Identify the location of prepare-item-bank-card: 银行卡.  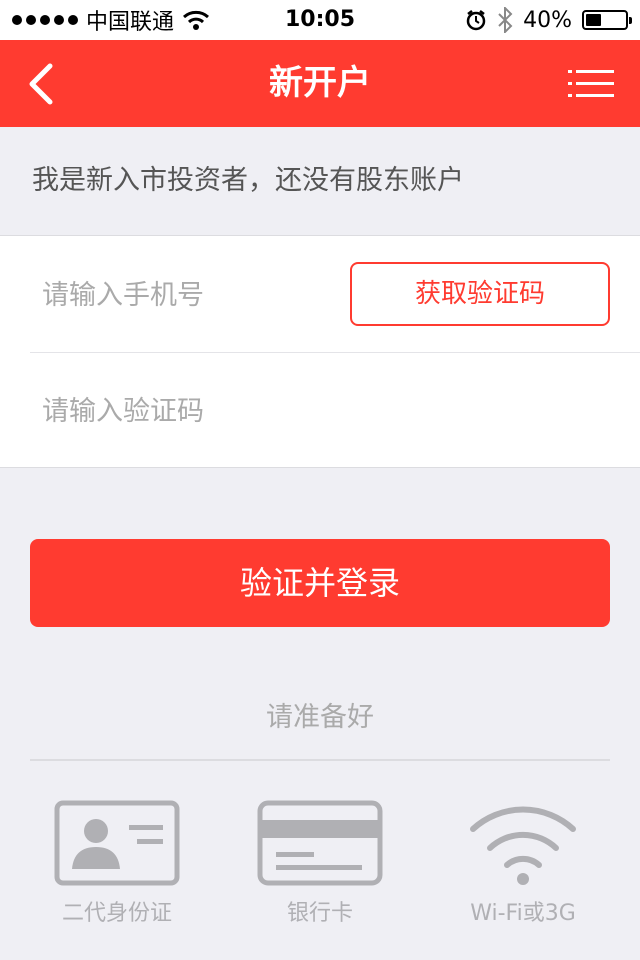
(320, 865).